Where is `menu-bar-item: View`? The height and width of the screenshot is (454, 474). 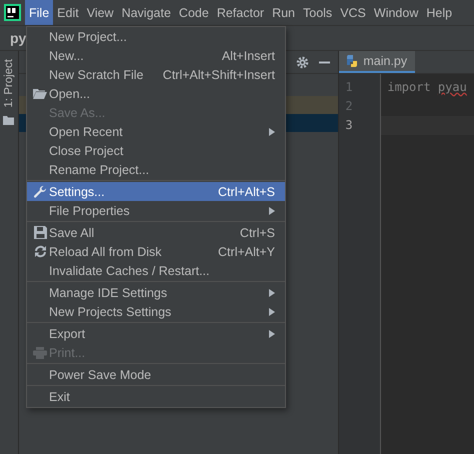
menu-bar-item: View is located at coordinates (100, 12).